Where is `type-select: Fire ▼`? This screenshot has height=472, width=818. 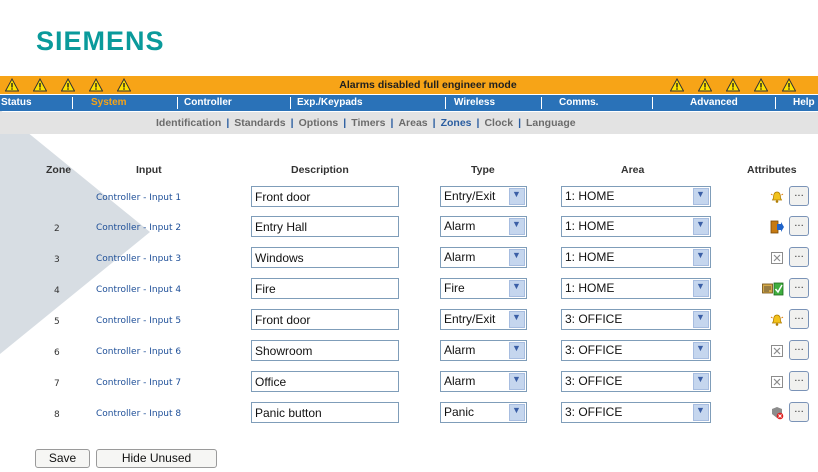
type-select: Fire ▼ is located at coordinates (483, 288).